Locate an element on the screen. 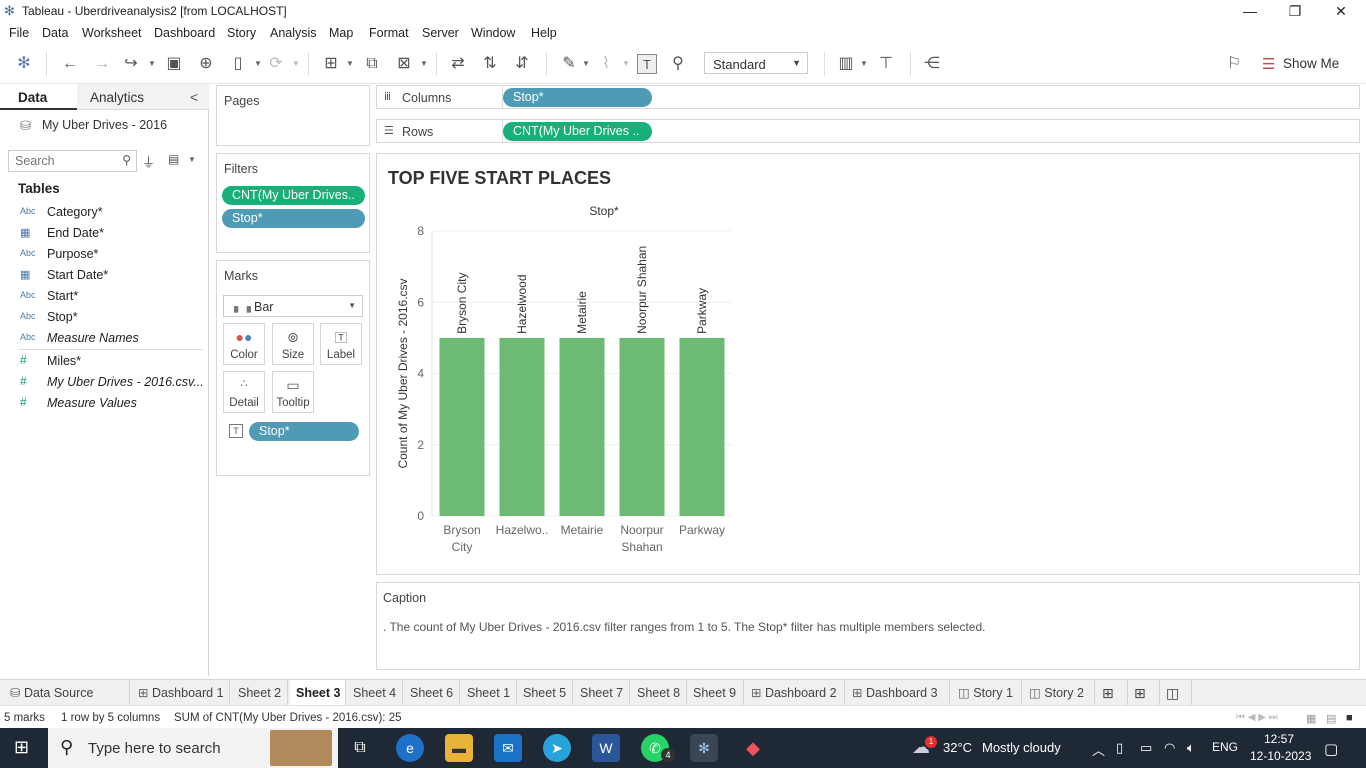 The height and width of the screenshot is (768, 1366). meet-now-icon: ▯ is located at coordinates (1119, 748).